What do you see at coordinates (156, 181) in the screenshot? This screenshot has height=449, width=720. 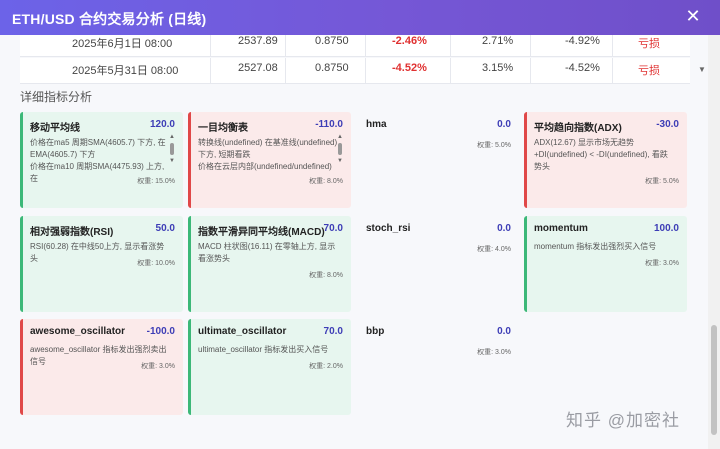 I see `indicator-weight: 权重: 15.0%` at bounding box center [156, 181].